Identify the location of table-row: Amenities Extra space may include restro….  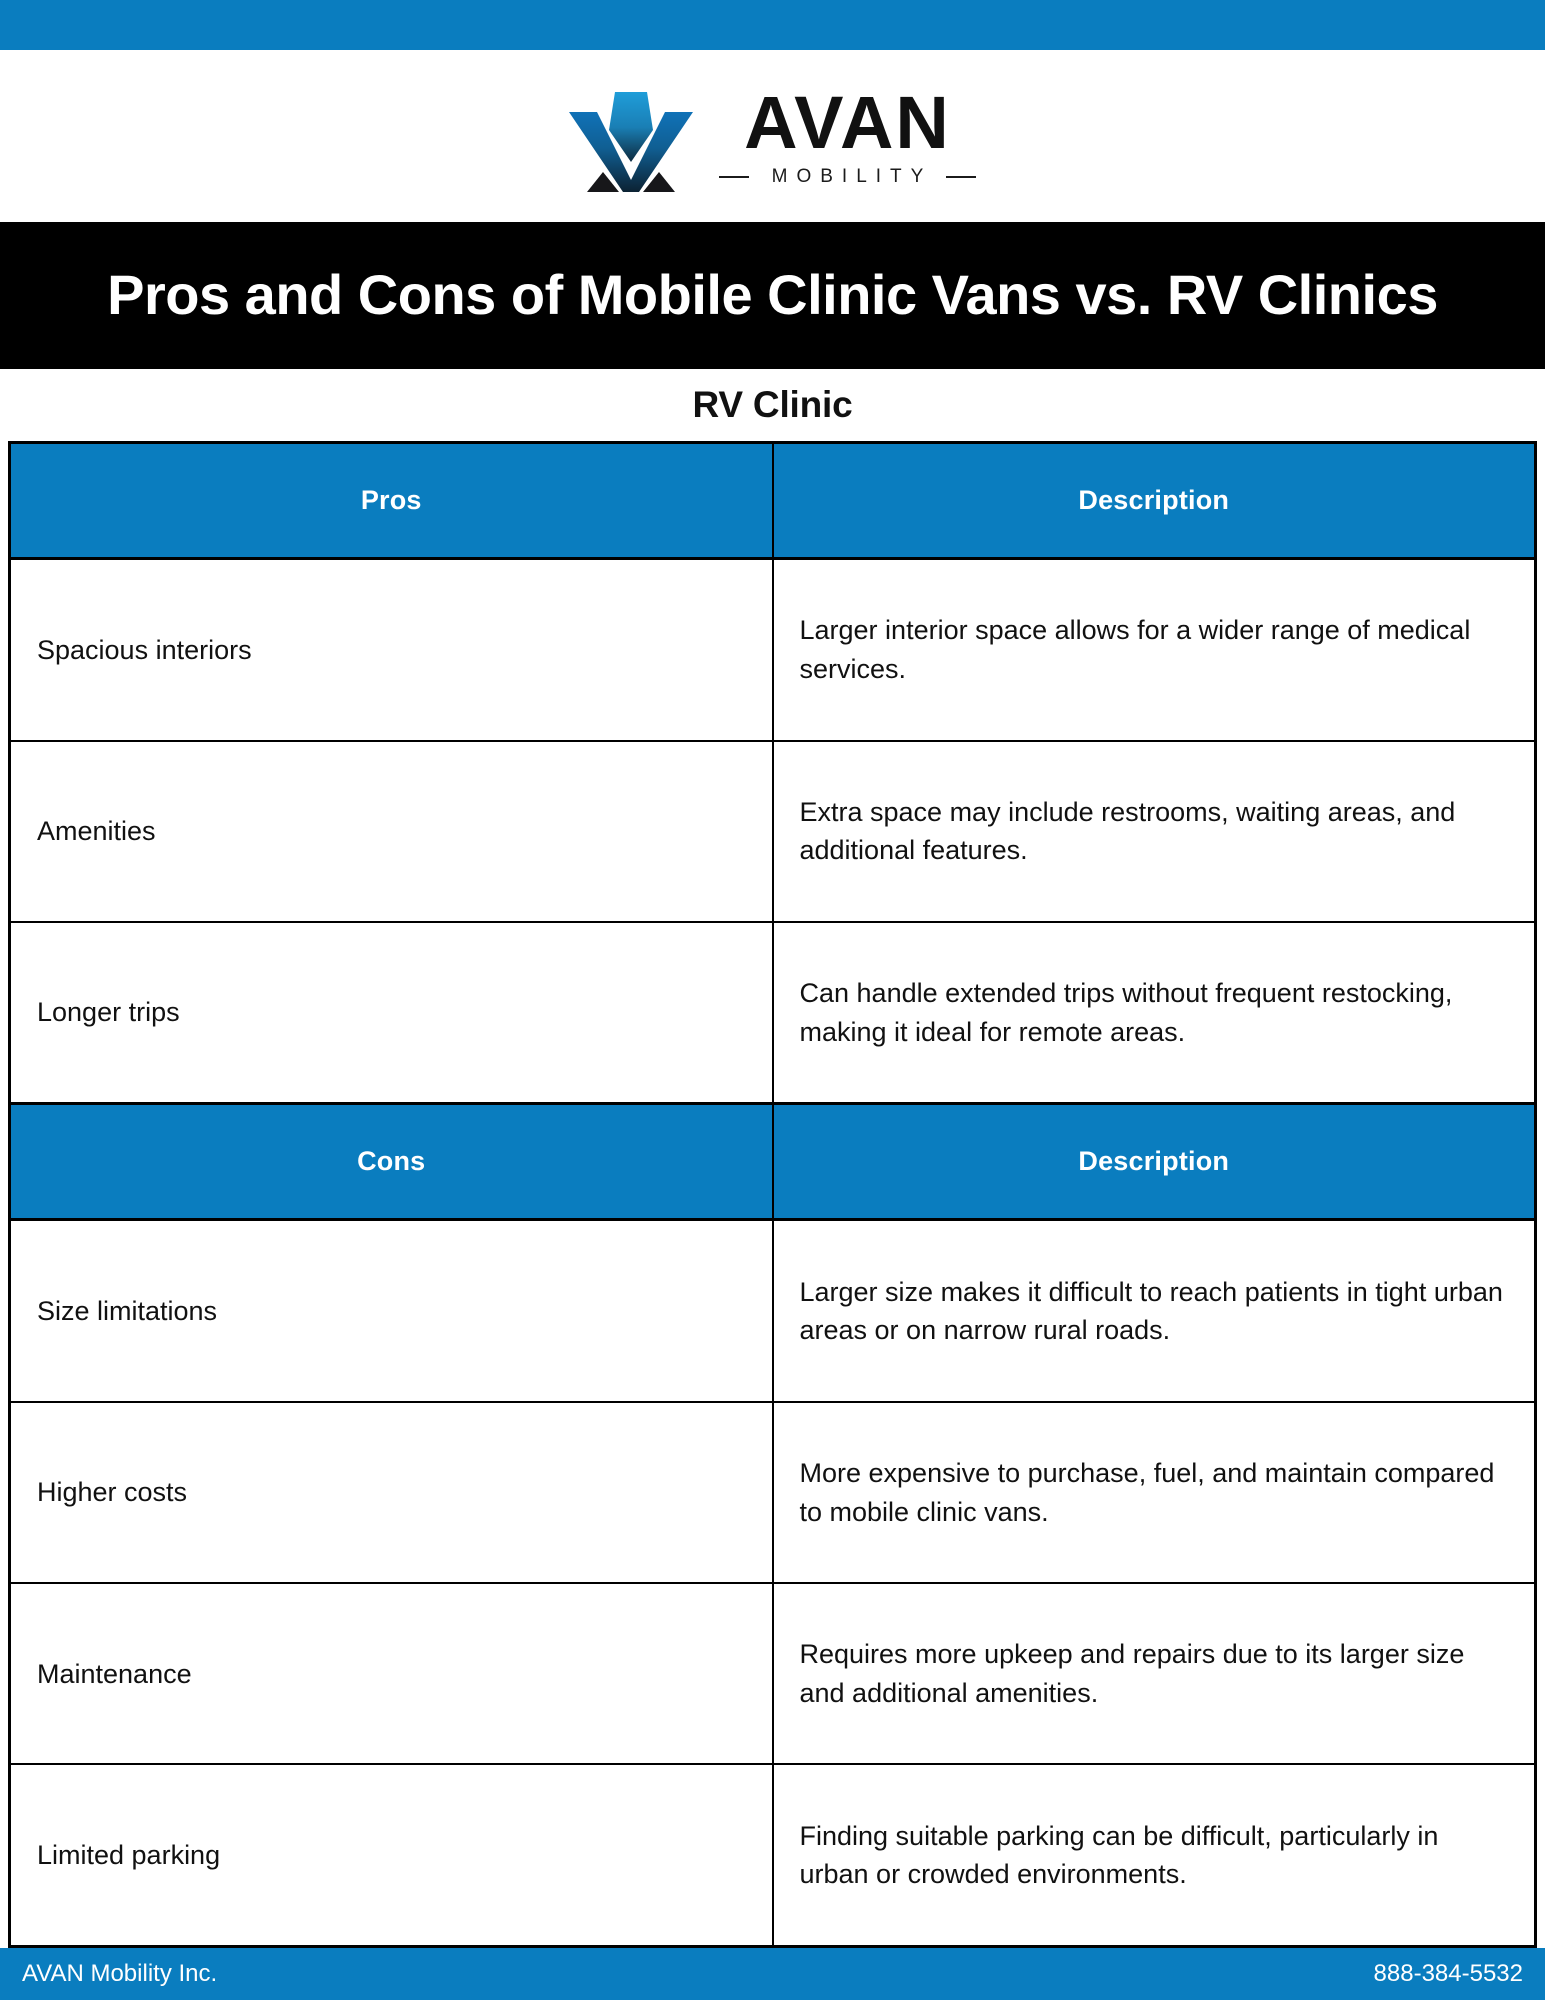
(772, 831).